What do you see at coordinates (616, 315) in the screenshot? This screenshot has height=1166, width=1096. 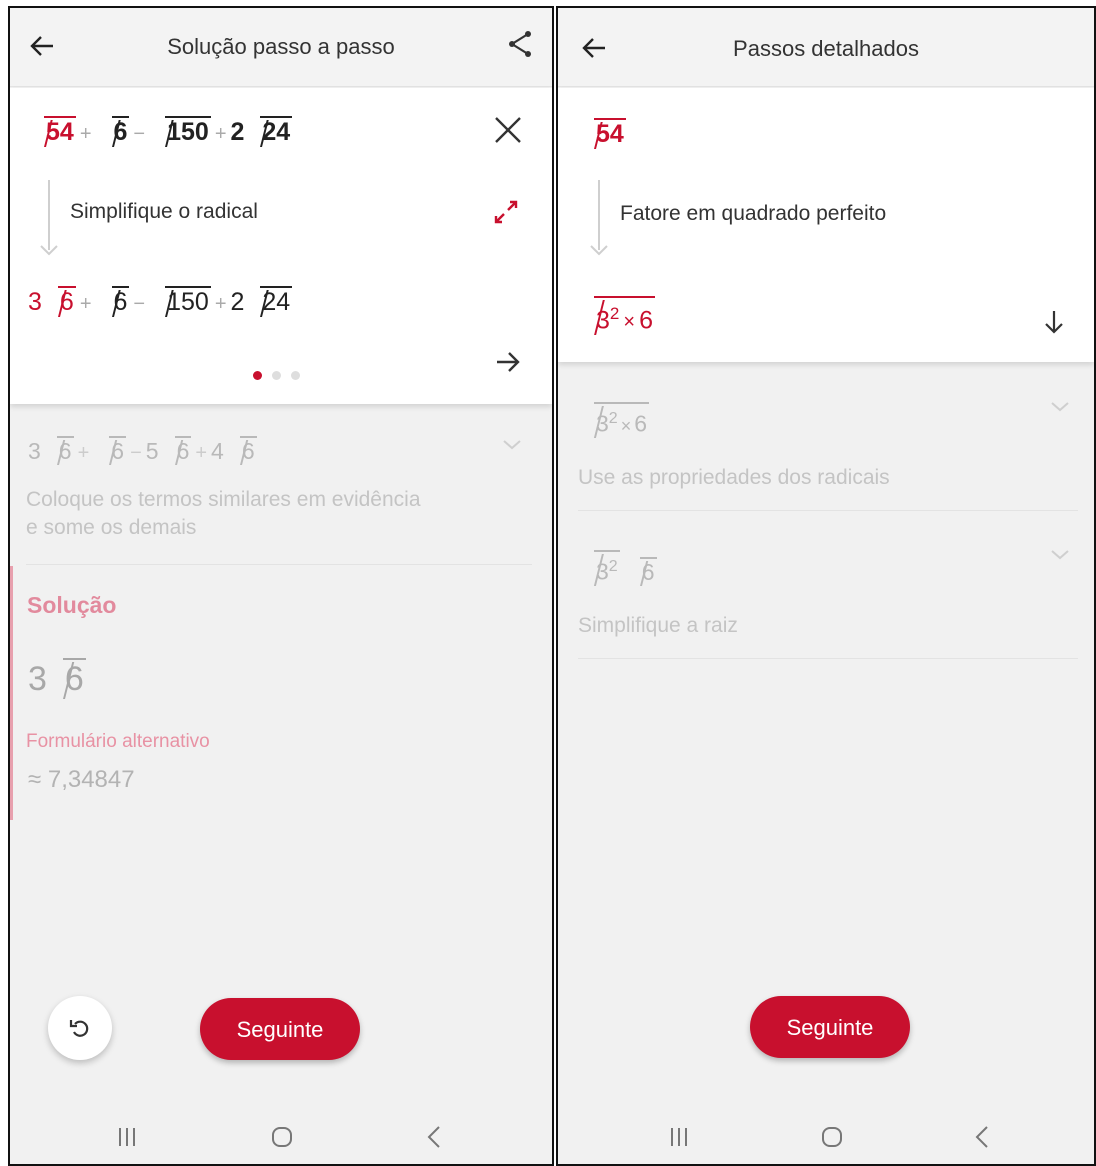 I see `expression-result: 32 × 6` at bounding box center [616, 315].